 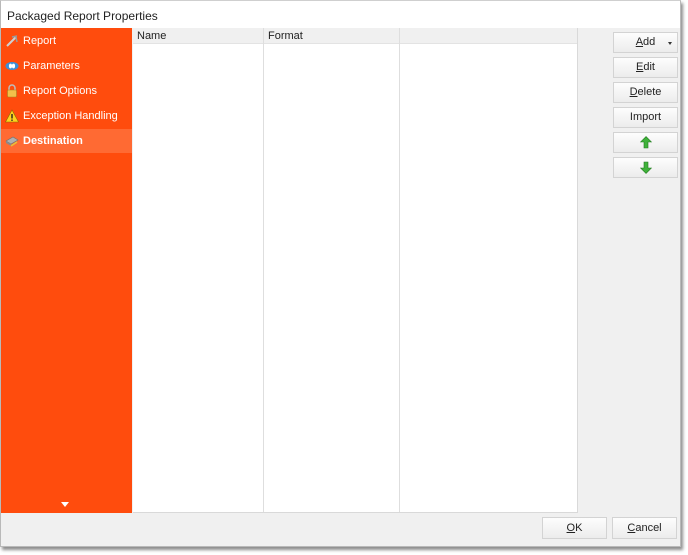 What do you see at coordinates (645, 67) in the screenshot?
I see `edit-button: Edit` at bounding box center [645, 67].